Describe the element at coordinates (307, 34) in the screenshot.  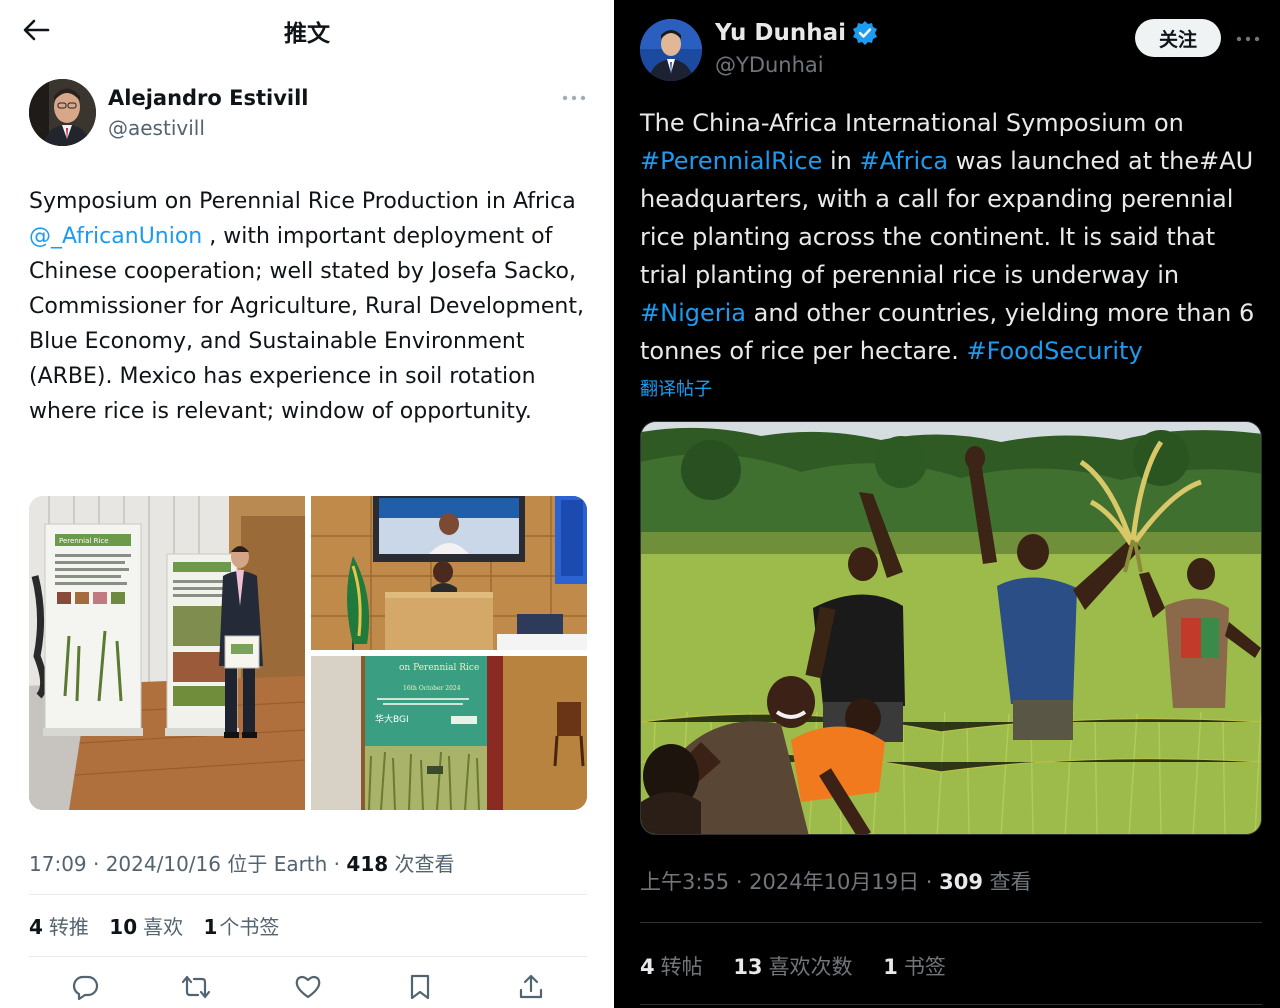
I see `page-title: 推文` at that location.